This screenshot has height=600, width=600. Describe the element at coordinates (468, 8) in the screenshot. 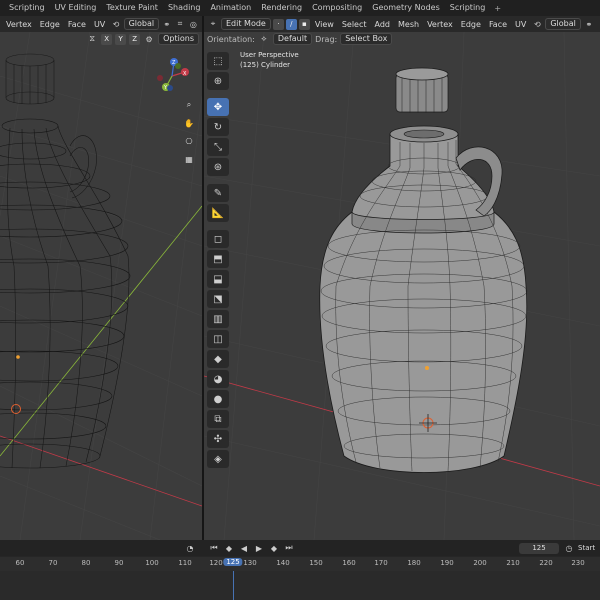

I see `tab-scripting-2: Scripting` at that location.